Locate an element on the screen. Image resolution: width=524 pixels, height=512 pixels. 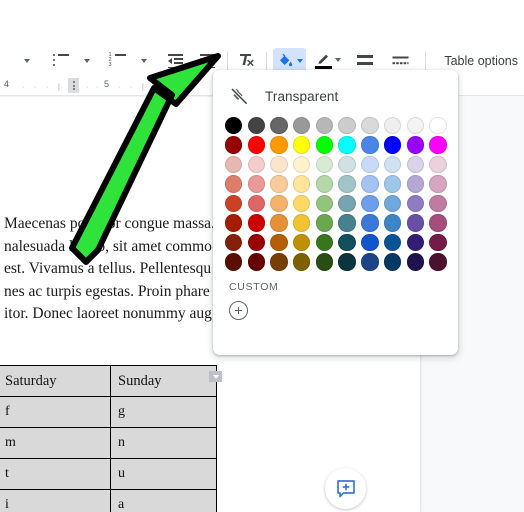
table-header-cell: Saturday is located at coordinates (55, 381).